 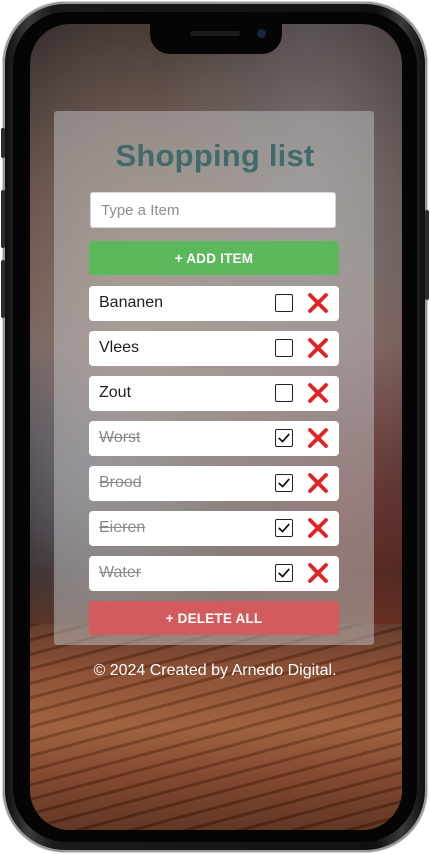 What do you see at coordinates (213, 210) in the screenshot?
I see `item-input` at bounding box center [213, 210].